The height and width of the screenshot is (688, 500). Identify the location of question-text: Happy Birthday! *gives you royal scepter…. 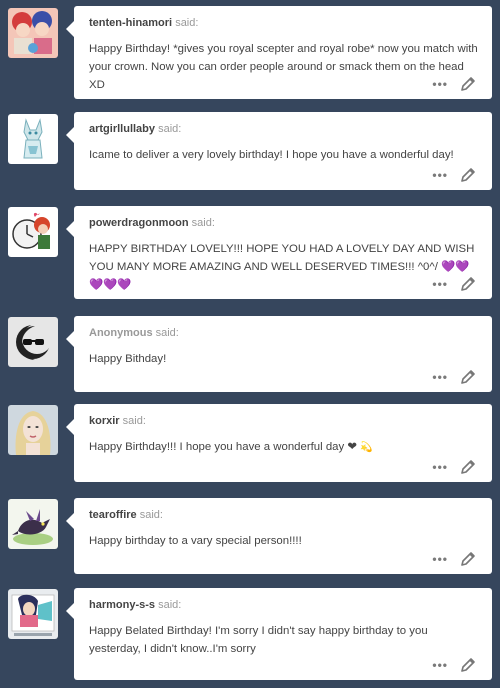
(283, 67).